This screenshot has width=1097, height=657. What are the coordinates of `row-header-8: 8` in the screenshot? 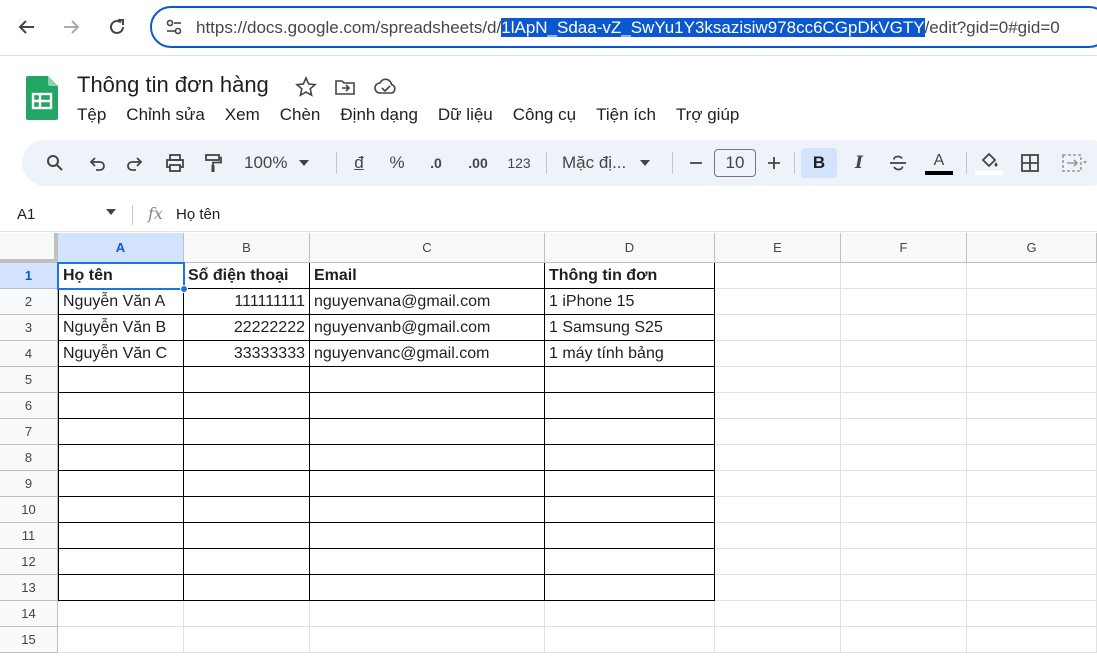 It's located at (29, 458).